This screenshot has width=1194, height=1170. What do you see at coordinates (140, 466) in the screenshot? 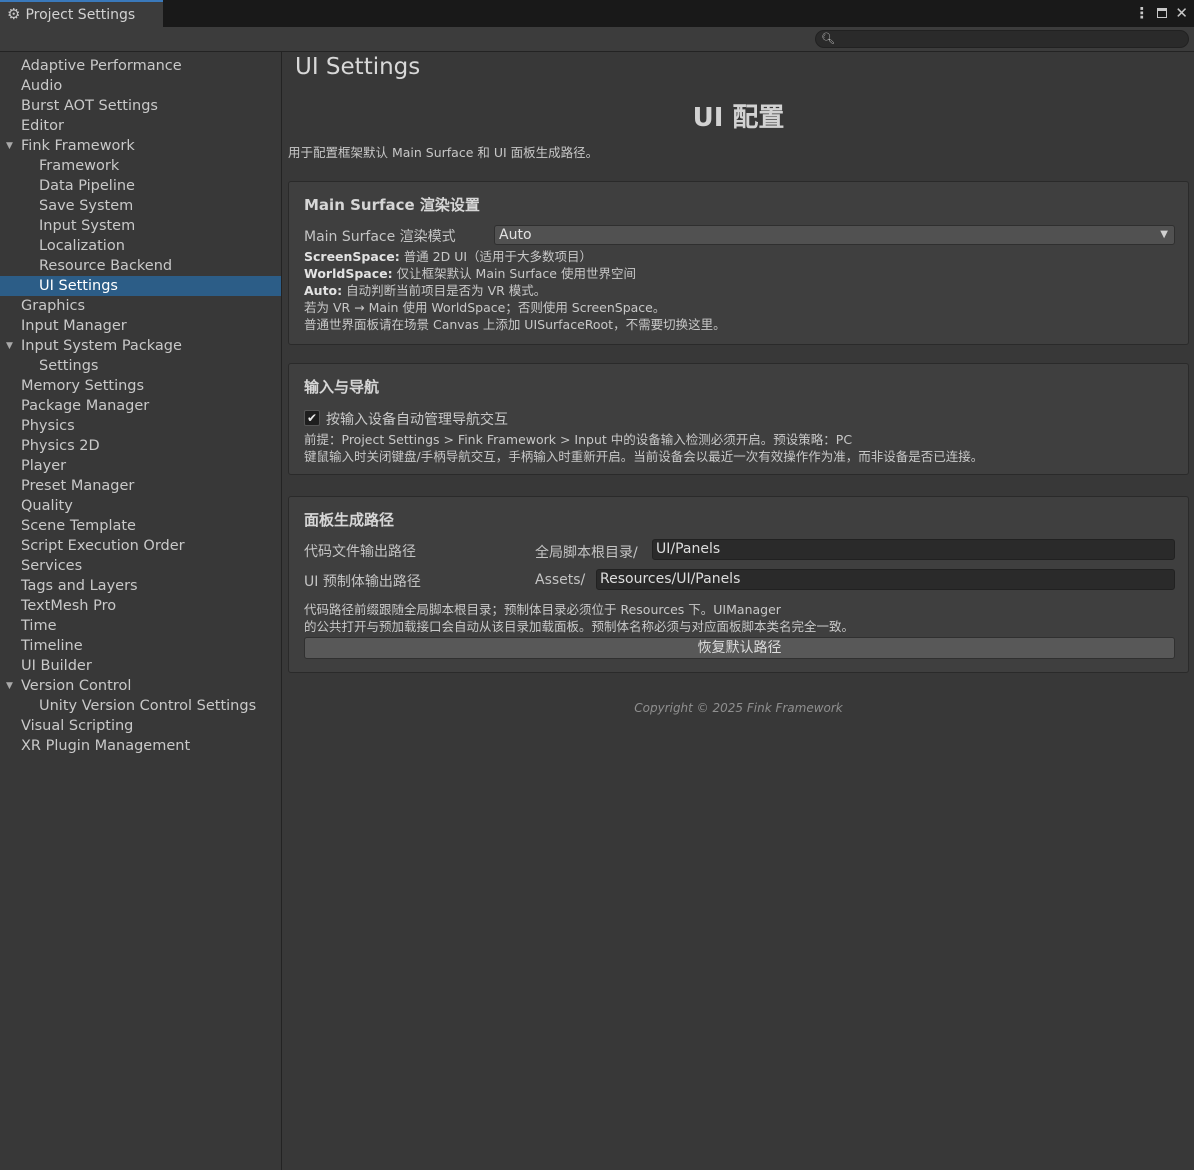
I see `sidebar-item: Player` at bounding box center [140, 466].